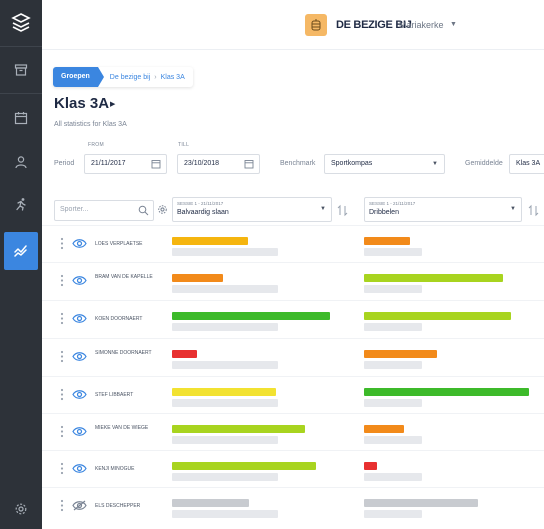 The width and height of the screenshot is (544, 529). I want to click on app-logo, so click(21, 23).